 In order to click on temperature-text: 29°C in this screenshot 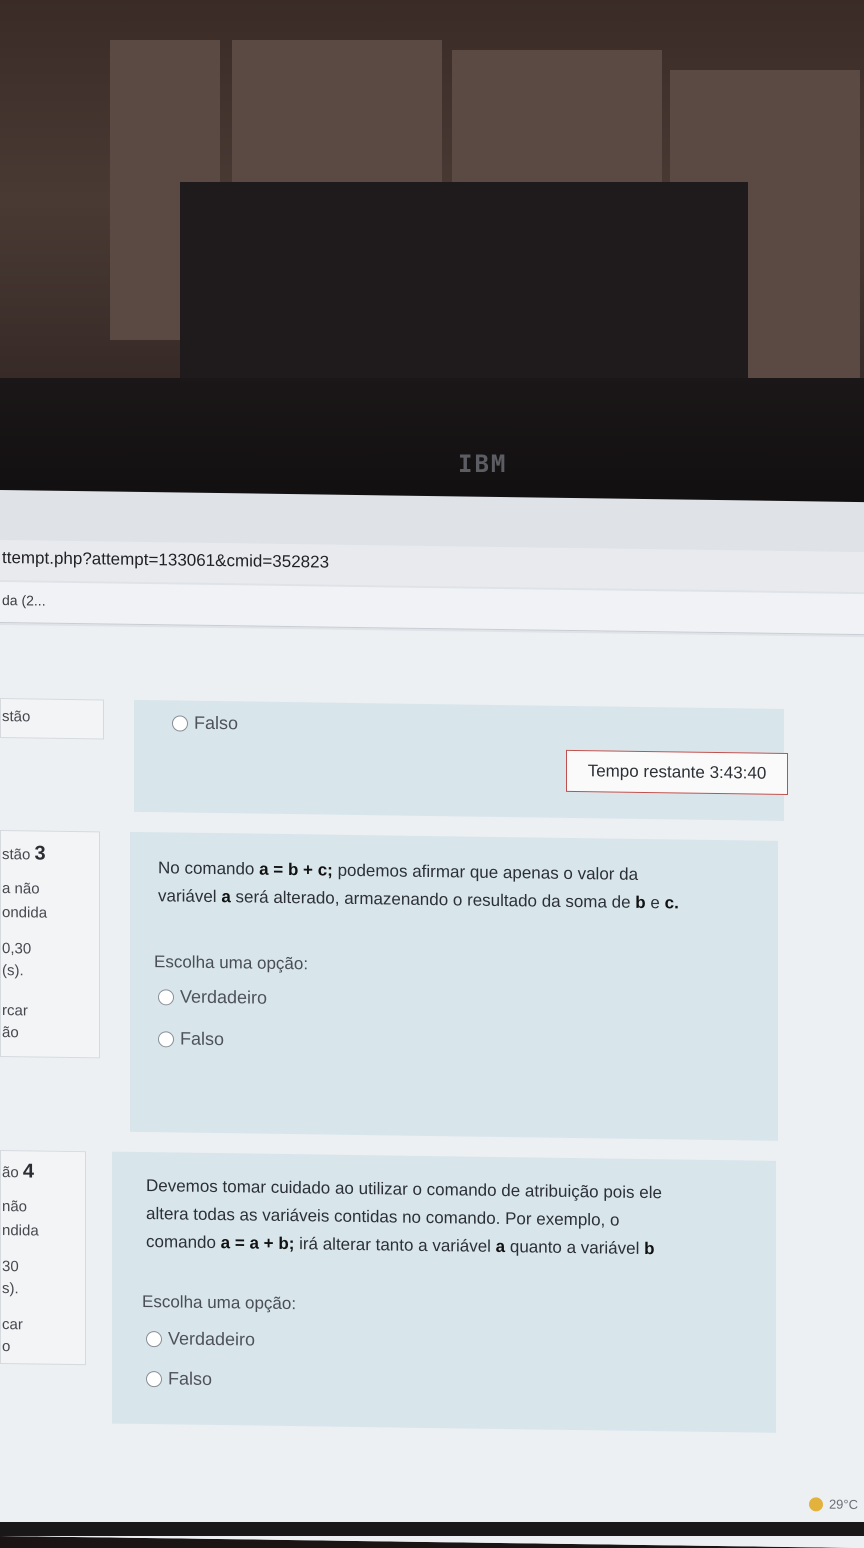, I will do `click(843, 1504)`.